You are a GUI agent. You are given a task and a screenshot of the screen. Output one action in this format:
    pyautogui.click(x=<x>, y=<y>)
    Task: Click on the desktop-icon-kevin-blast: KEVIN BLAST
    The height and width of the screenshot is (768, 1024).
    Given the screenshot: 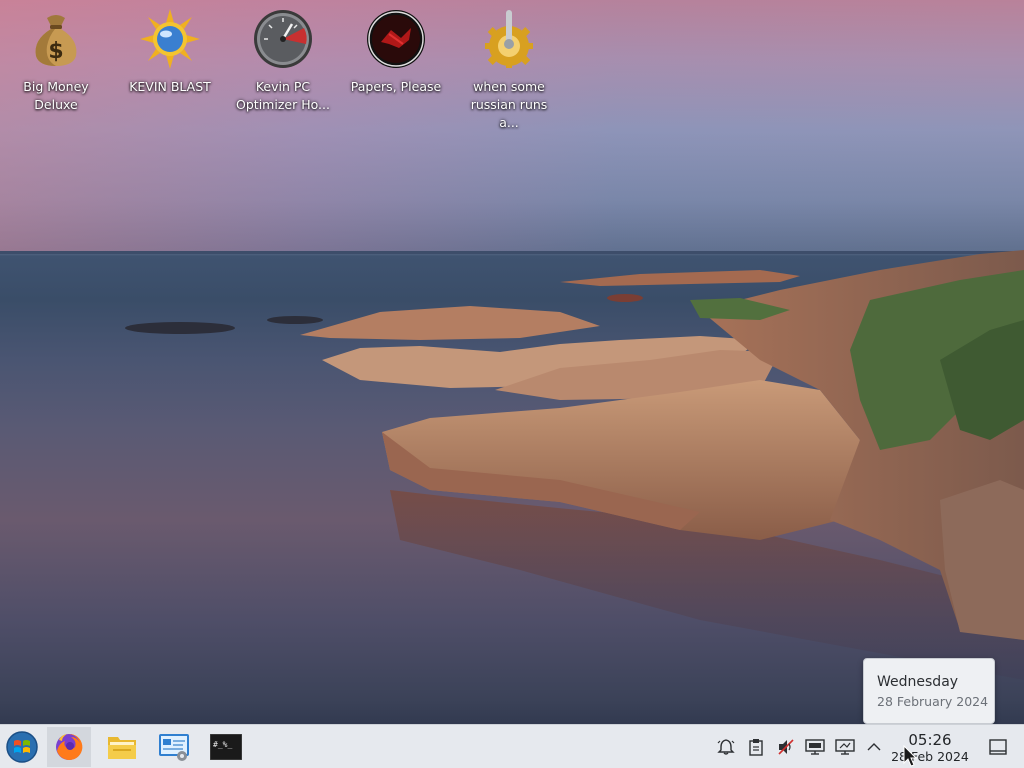 What is the action you would take?
    pyautogui.click(x=170, y=52)
    